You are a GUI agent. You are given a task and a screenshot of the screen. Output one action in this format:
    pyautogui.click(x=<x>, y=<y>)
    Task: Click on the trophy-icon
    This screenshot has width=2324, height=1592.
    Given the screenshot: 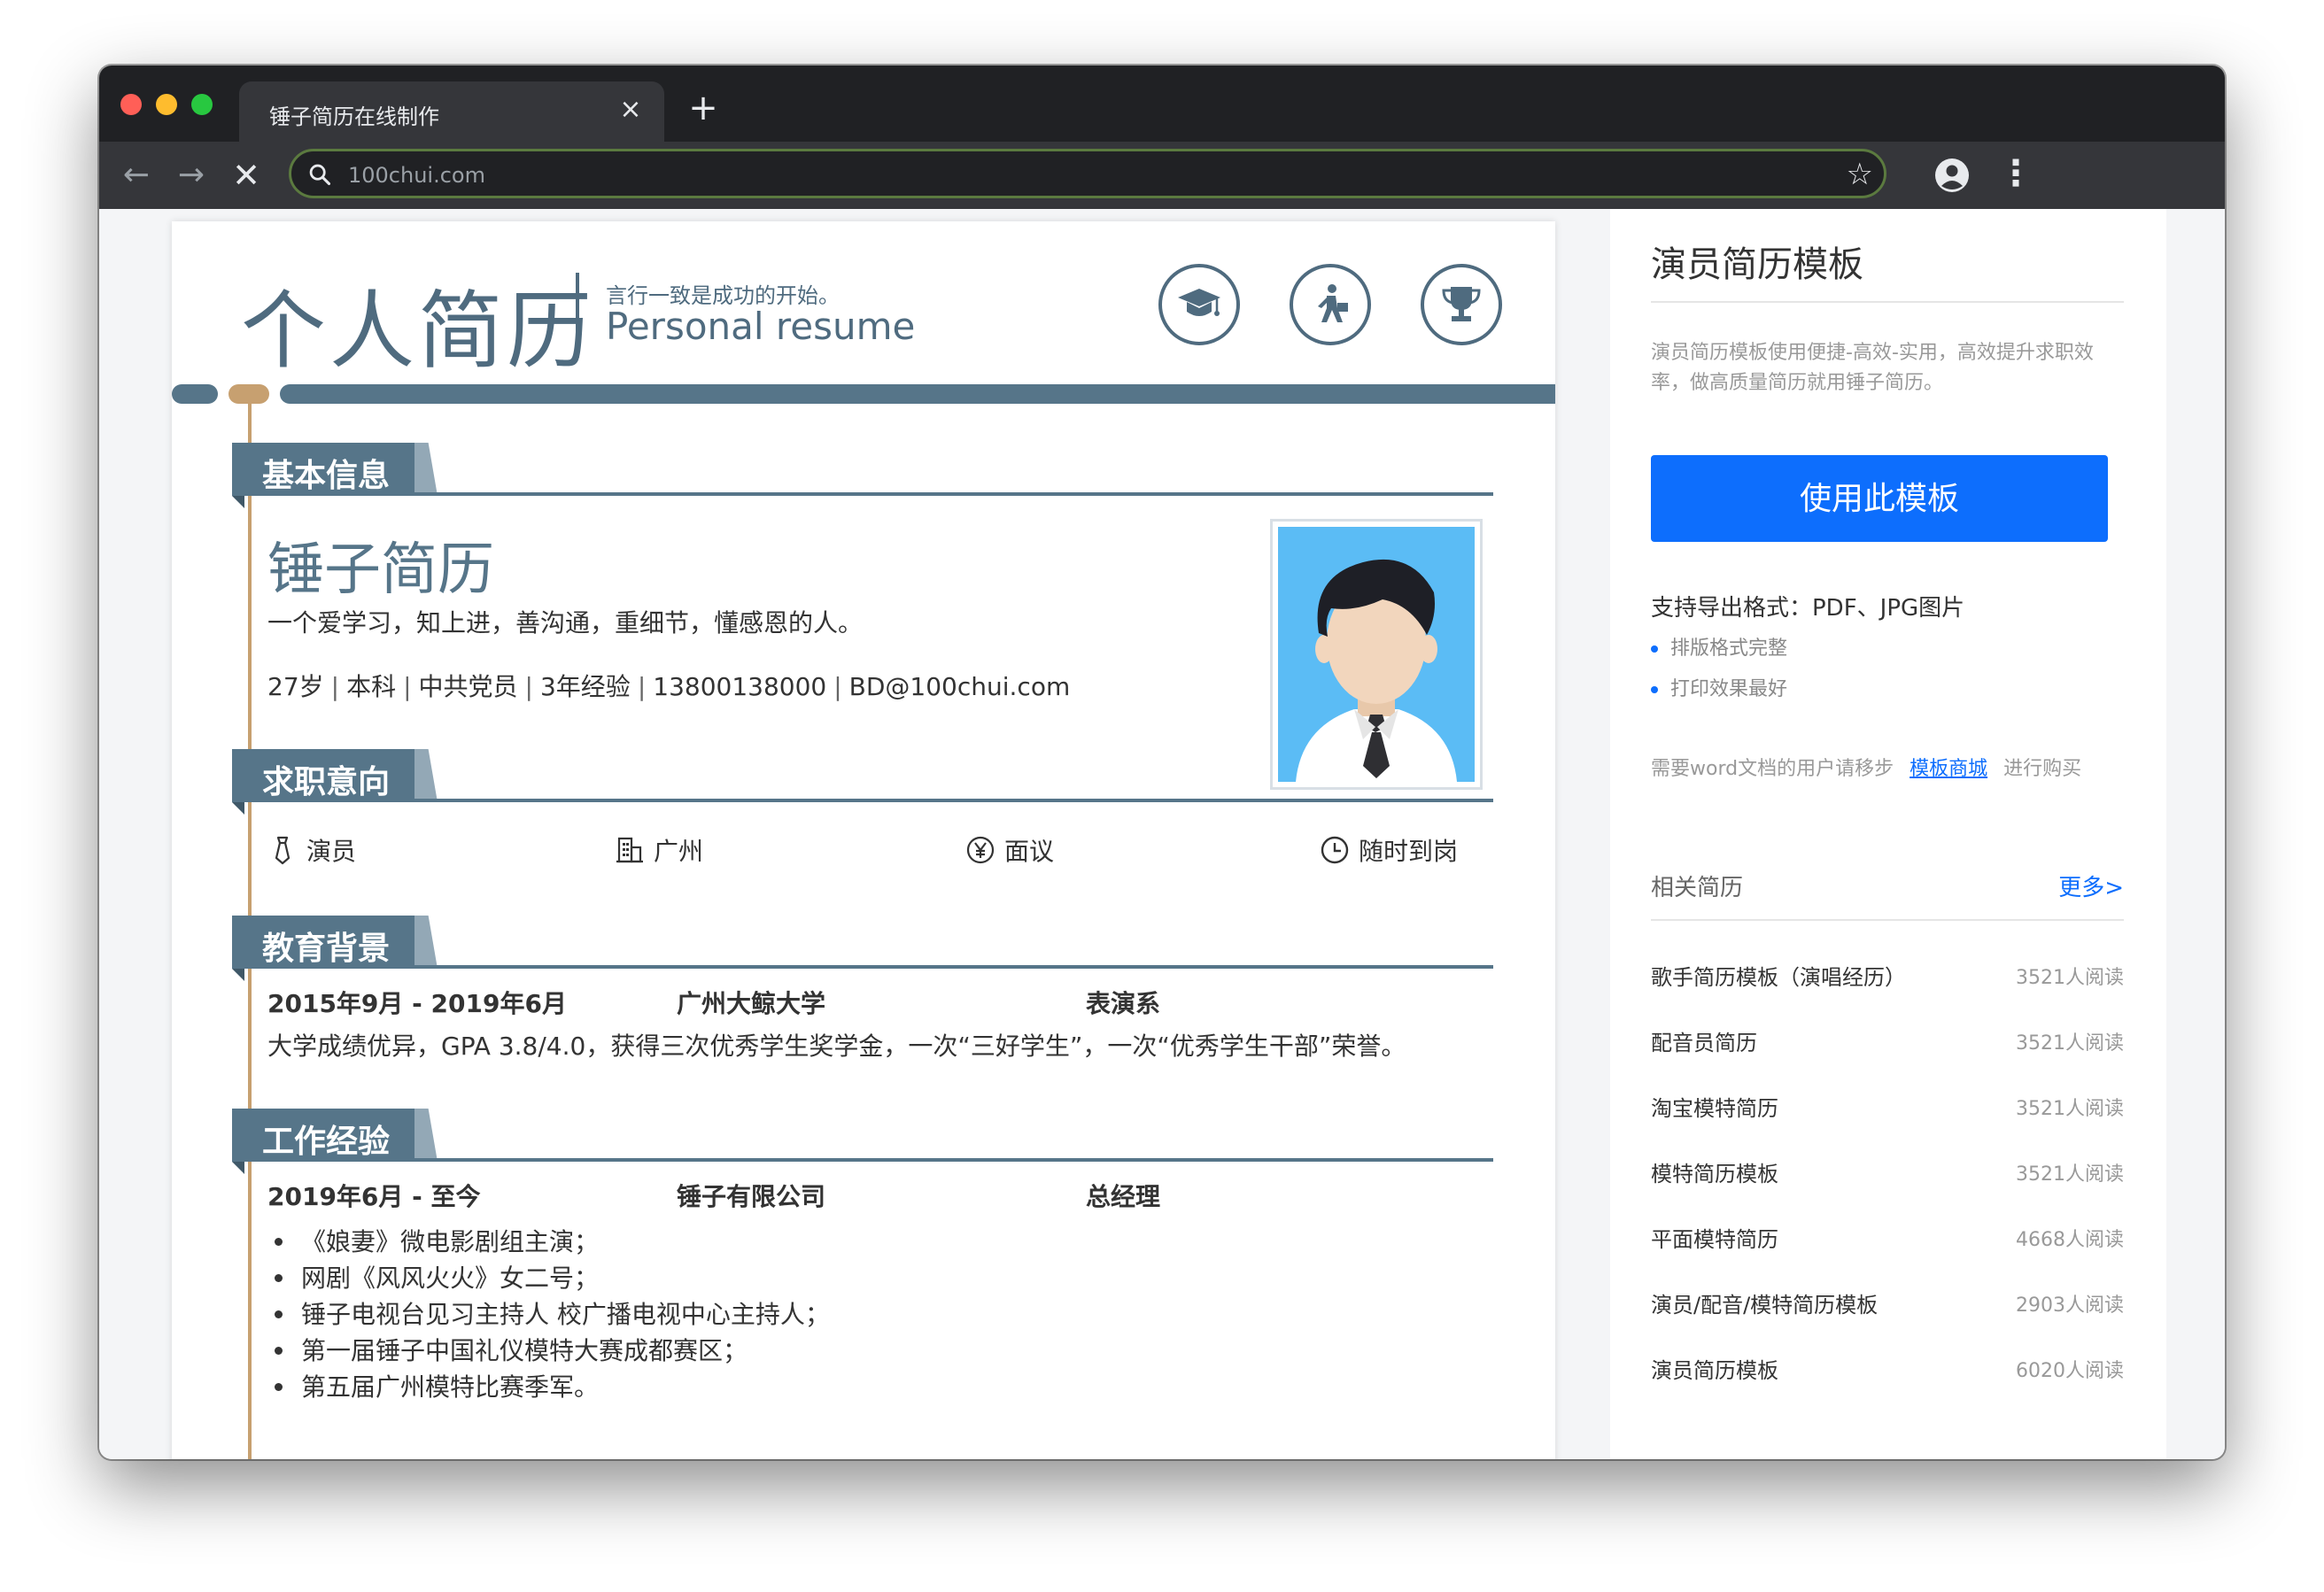 What is the action you would take?
    pyautogui.click(x=1461, y=304)
    